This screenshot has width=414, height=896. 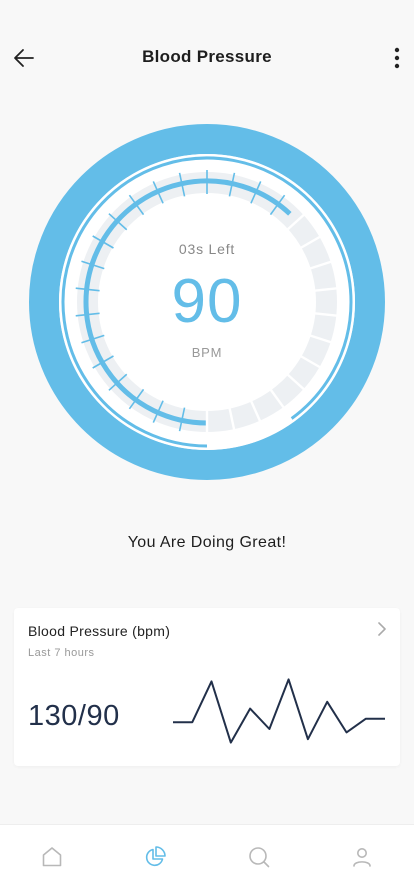 What do you see at coordinates (99, 631) in the screenshot?
I see `card-title: Blood Pressure (bpm)` at bounding box center [99, 631].